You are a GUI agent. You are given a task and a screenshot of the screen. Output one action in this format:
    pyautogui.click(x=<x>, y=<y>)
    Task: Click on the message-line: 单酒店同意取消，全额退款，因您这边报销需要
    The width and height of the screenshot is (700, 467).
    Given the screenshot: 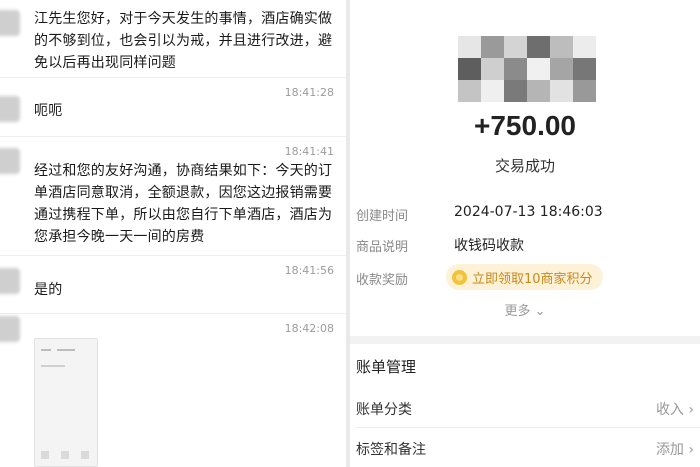 What is the action you would take?
    pyautogui.click(x=183, y=193)
    